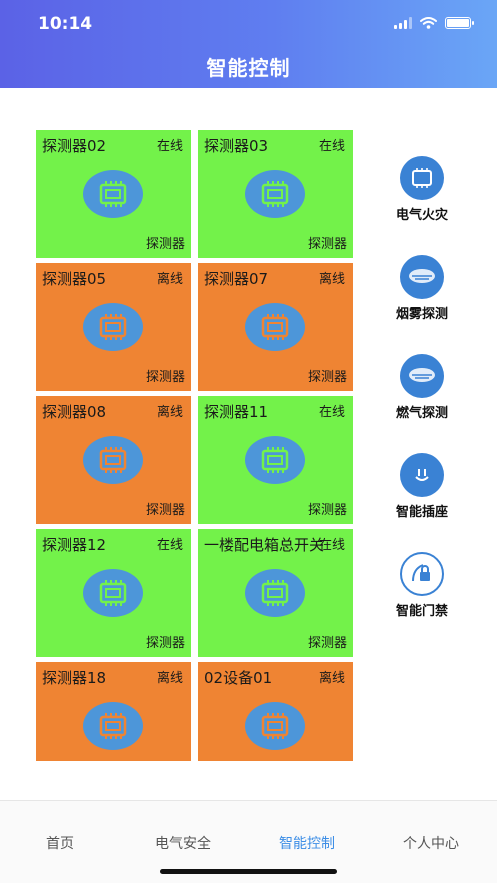  Describe the element at coordinates (422, 376) in the screenshot. I see `gas-detector-icon` at that location.